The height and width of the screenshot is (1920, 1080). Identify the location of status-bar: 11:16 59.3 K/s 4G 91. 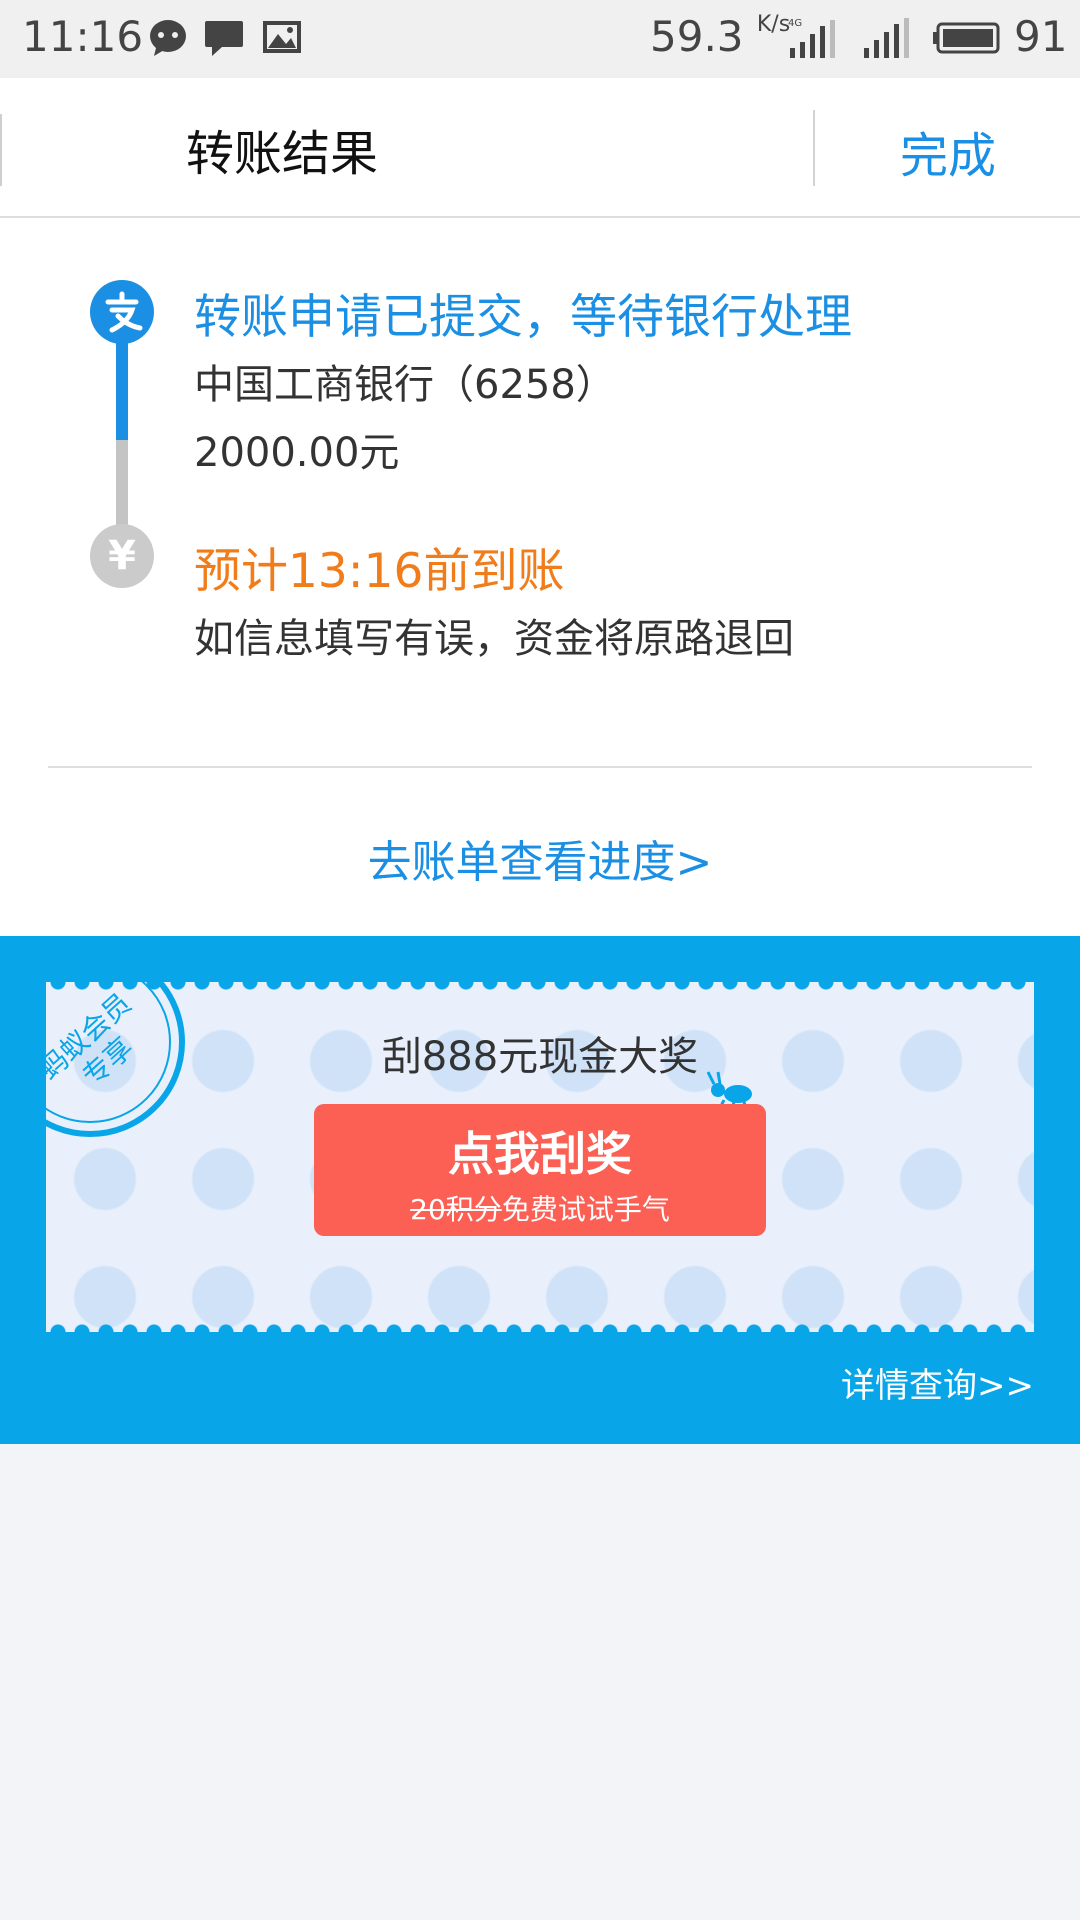
(540, 43).